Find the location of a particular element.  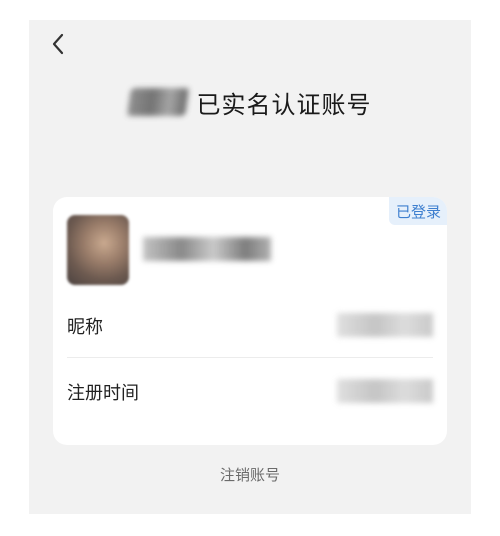

chevron-left-icon is located at coordinates (58, 44).